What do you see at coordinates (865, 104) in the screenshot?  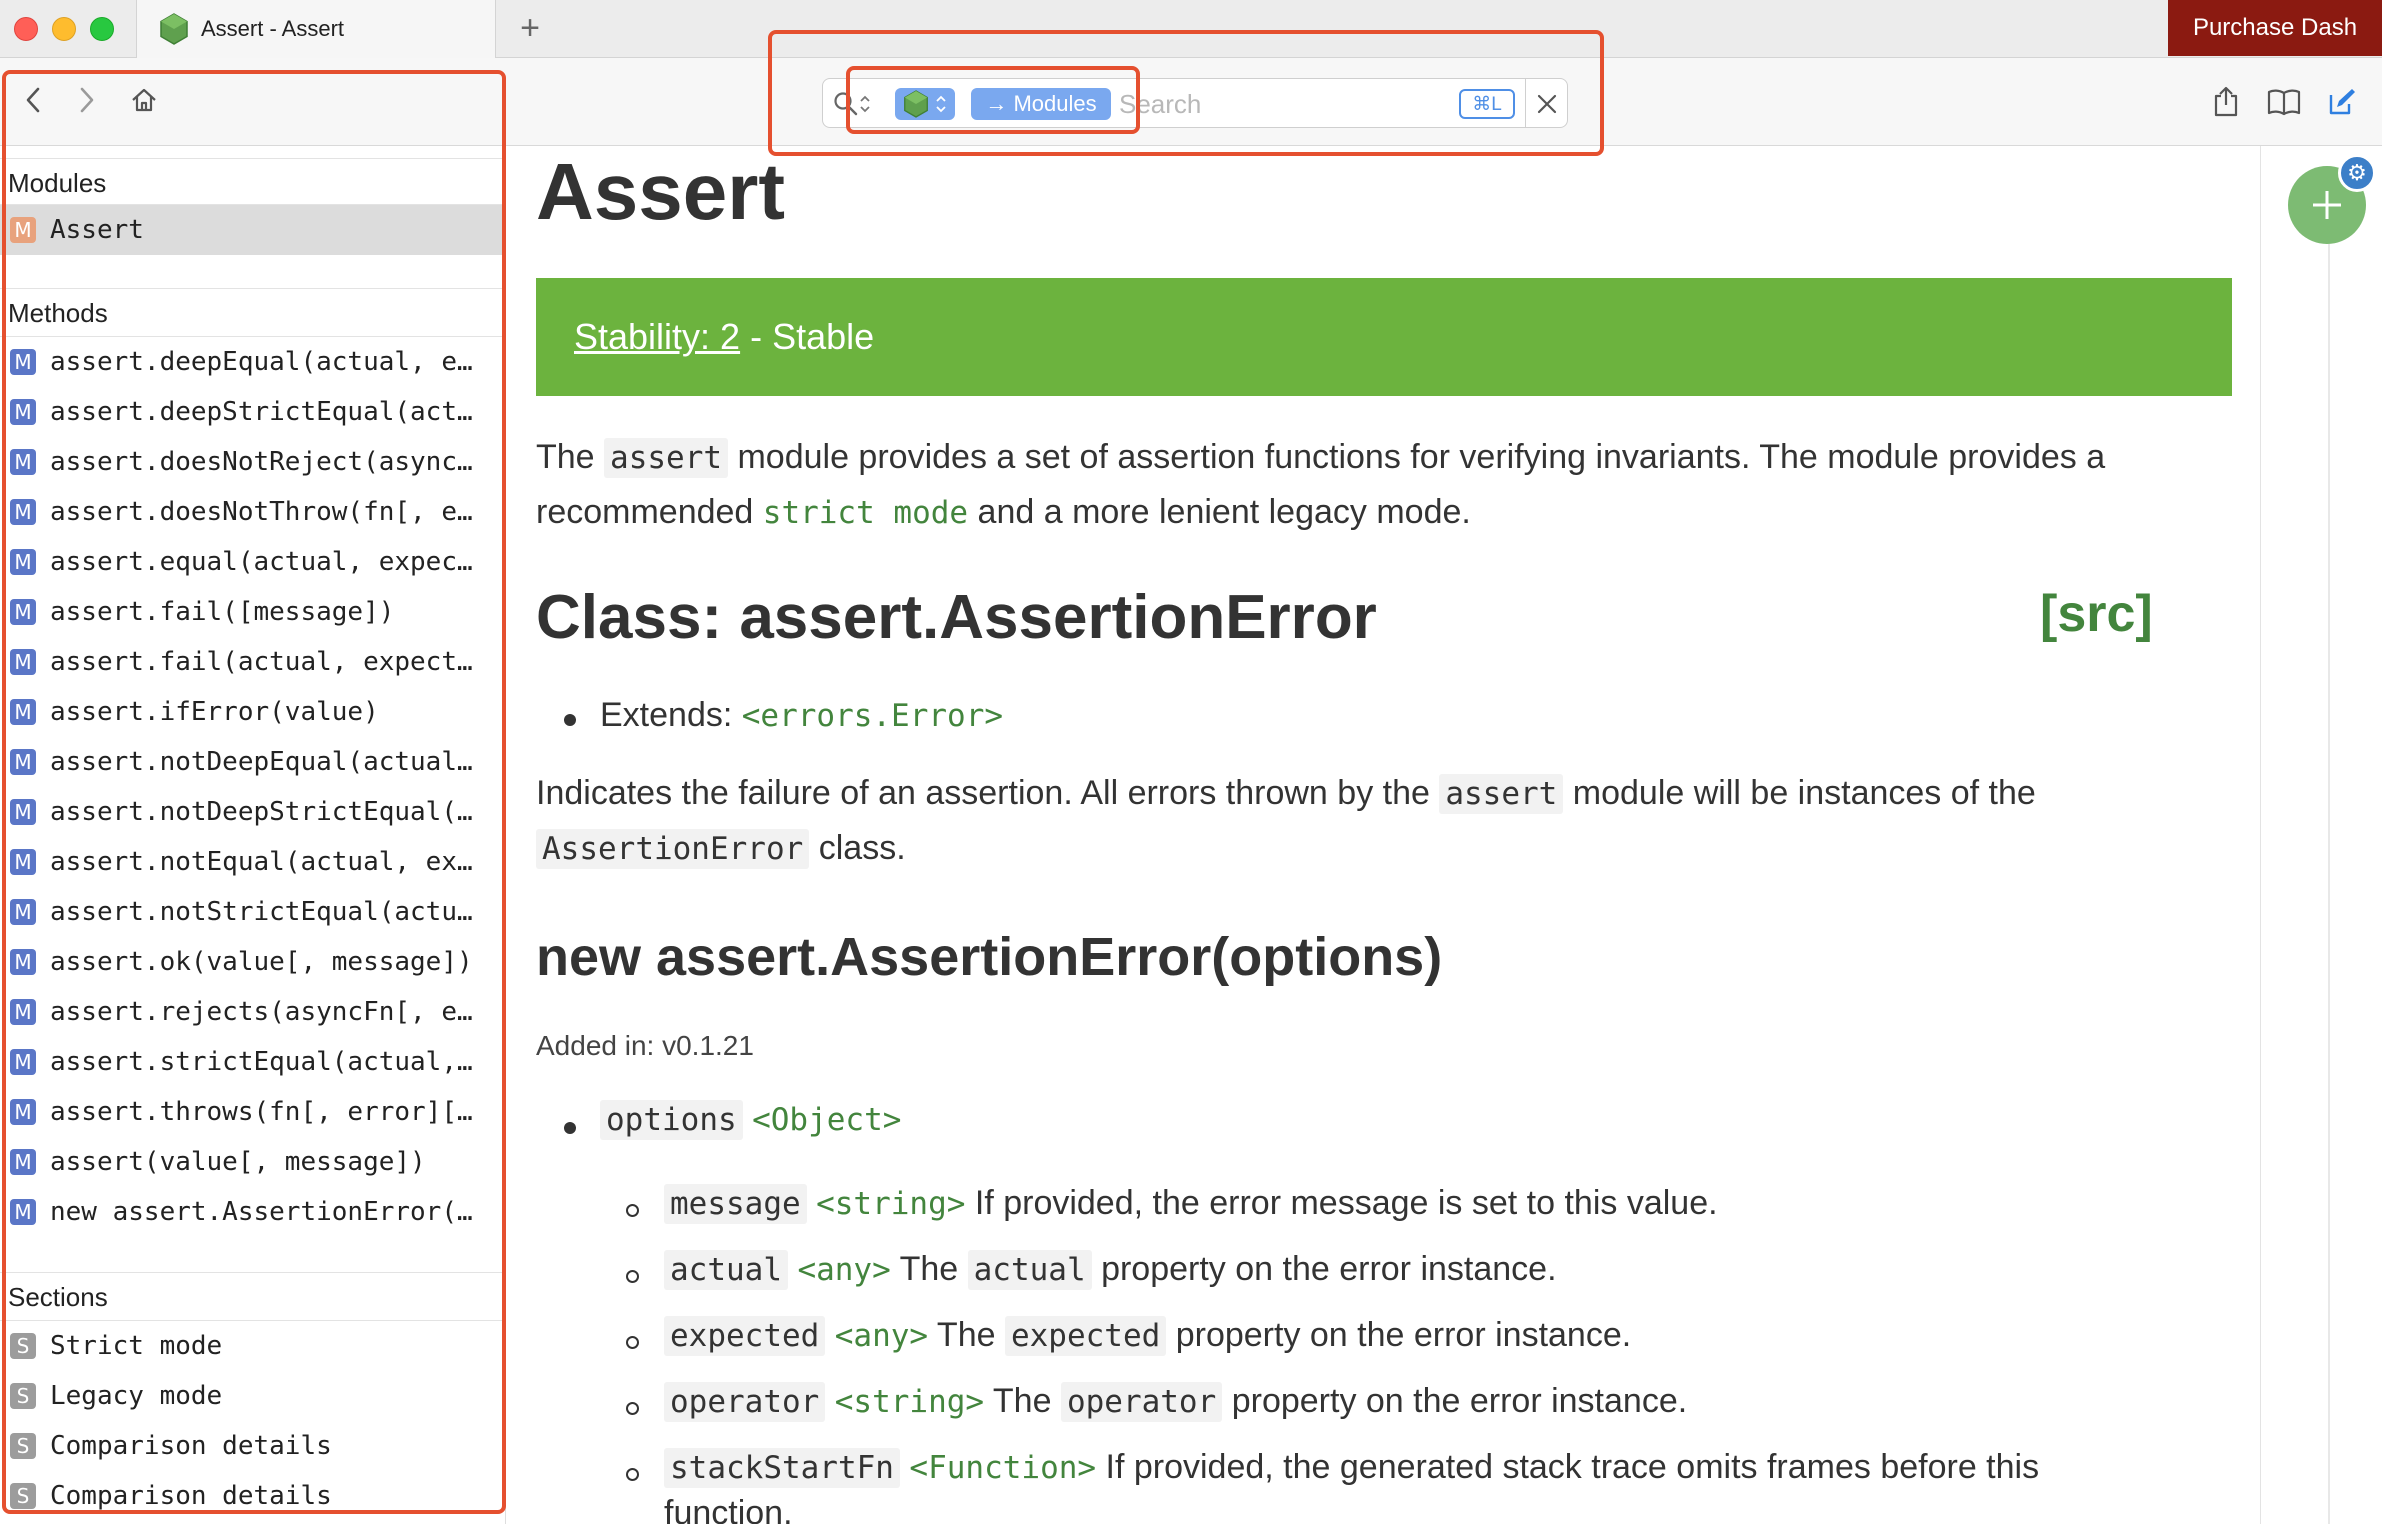 I see `updown-chevron-icon` at bounding box center [865, 104].